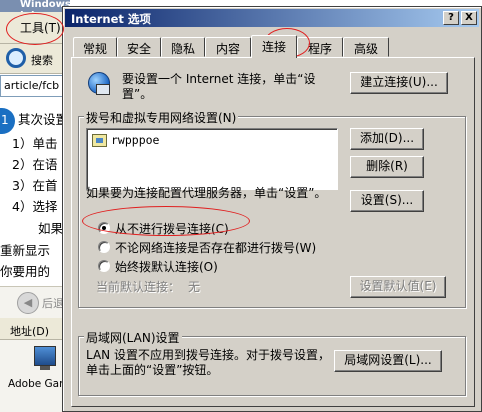  I want to click on close-button: X, so click(469, 18).